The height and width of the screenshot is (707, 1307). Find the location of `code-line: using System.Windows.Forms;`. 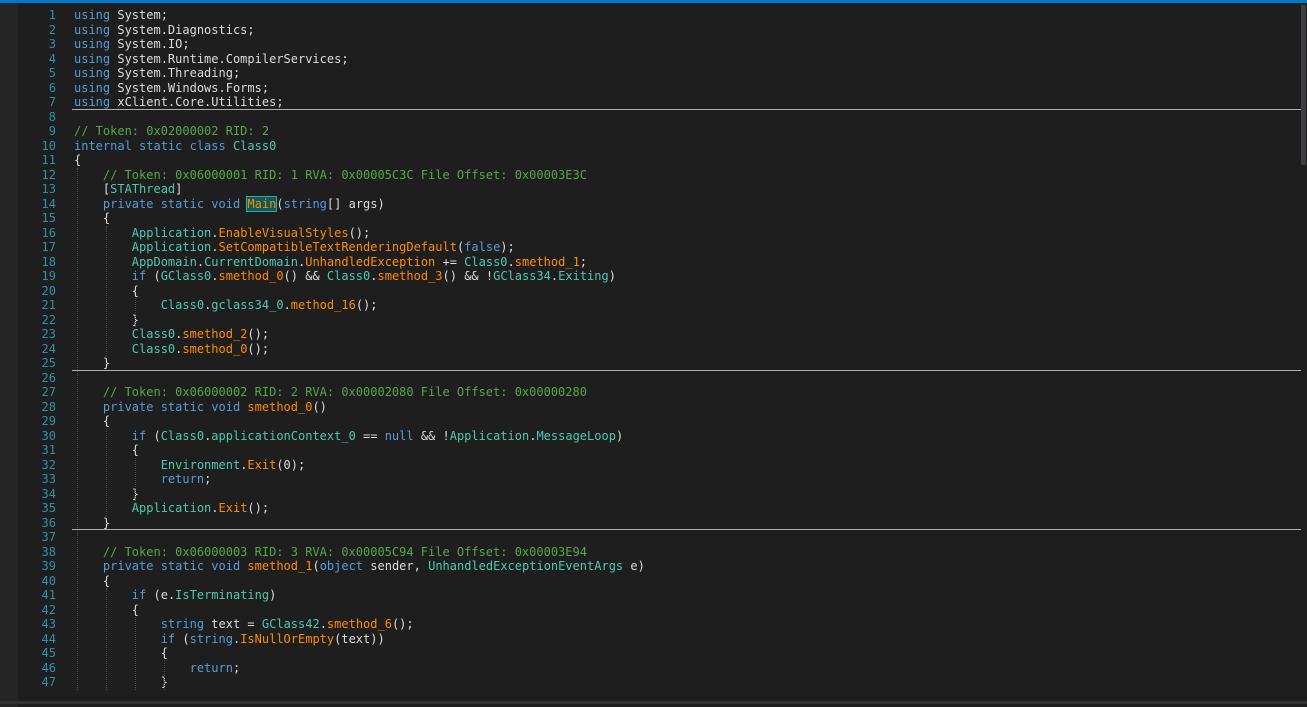

code-line: using System.Windows.Forms; is located at coordinates (686, 88).